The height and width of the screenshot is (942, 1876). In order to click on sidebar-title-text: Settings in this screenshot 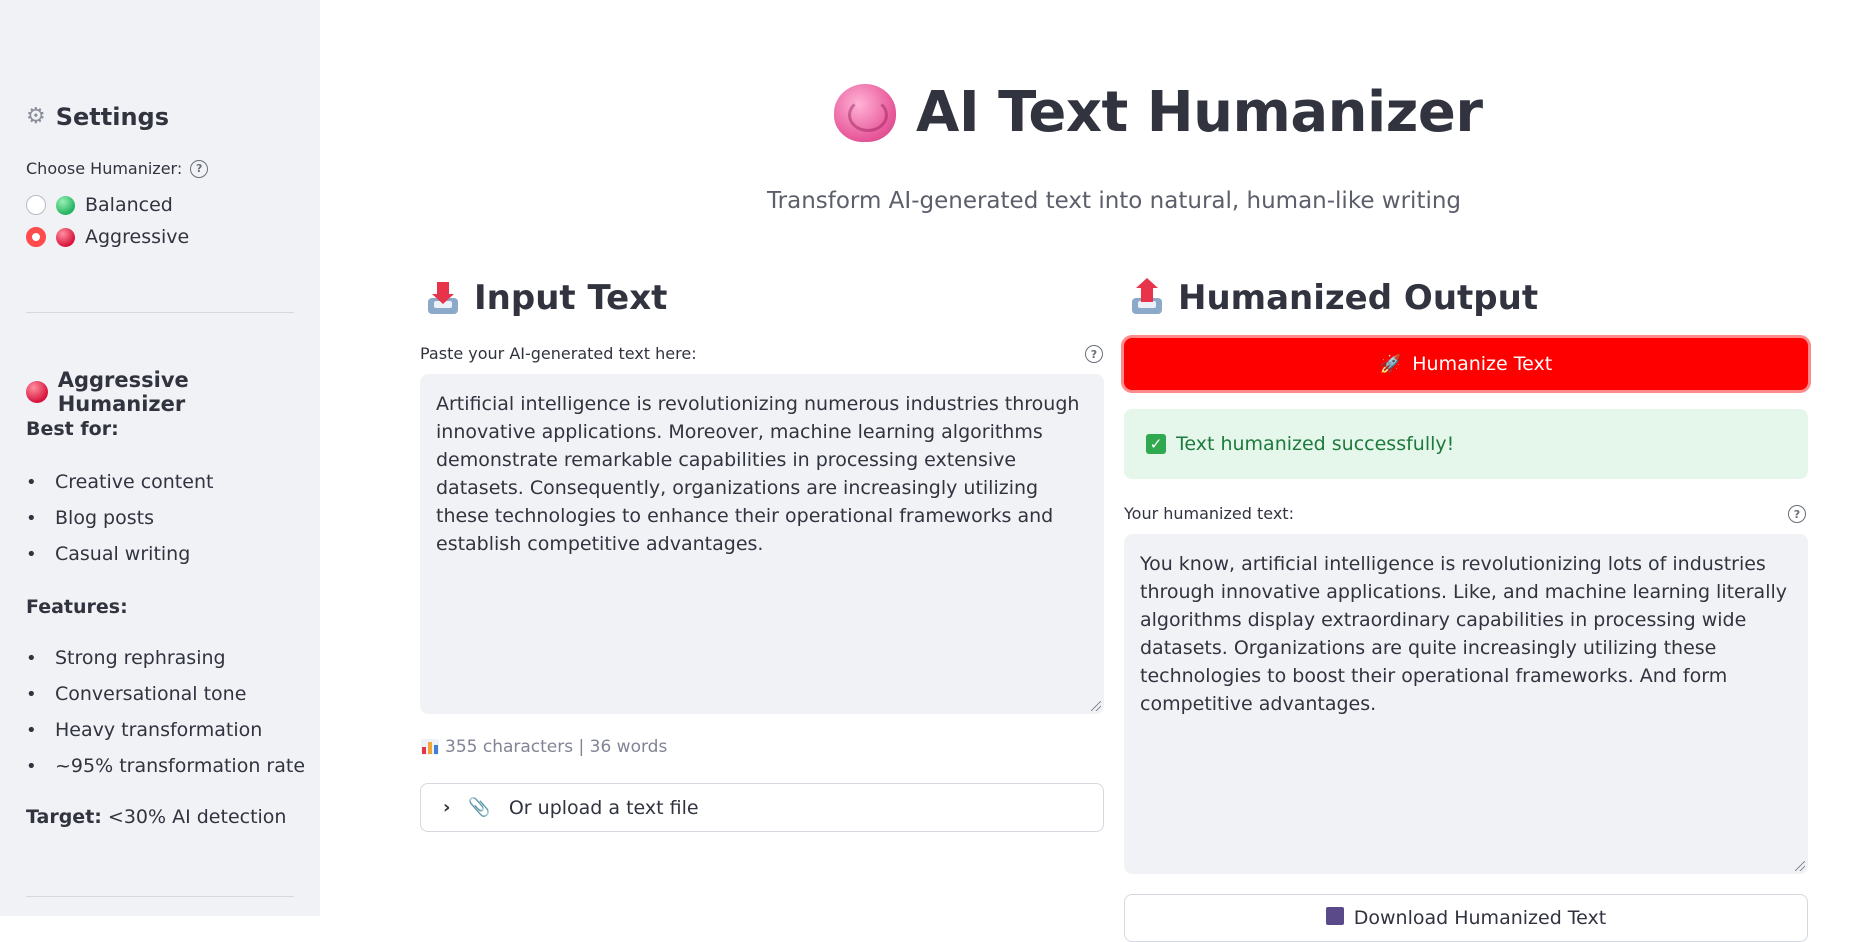, I will do `click(112, 117)`.